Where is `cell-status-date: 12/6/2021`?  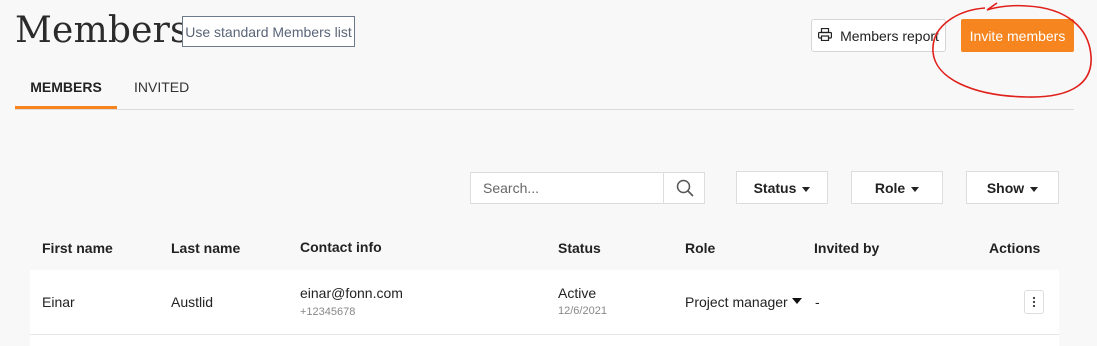 cell-status-date: 12/6/2021 is located at coordinates (582, 311).